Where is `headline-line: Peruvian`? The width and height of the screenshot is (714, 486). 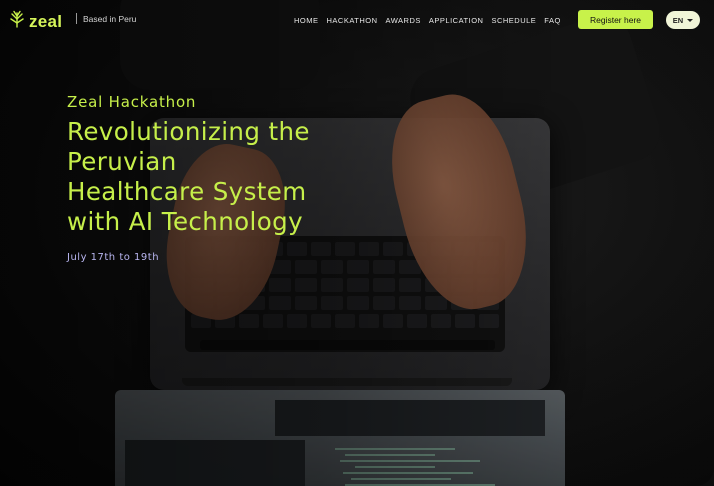 headline-line: Peruvian is located at coordinates (122, 161).